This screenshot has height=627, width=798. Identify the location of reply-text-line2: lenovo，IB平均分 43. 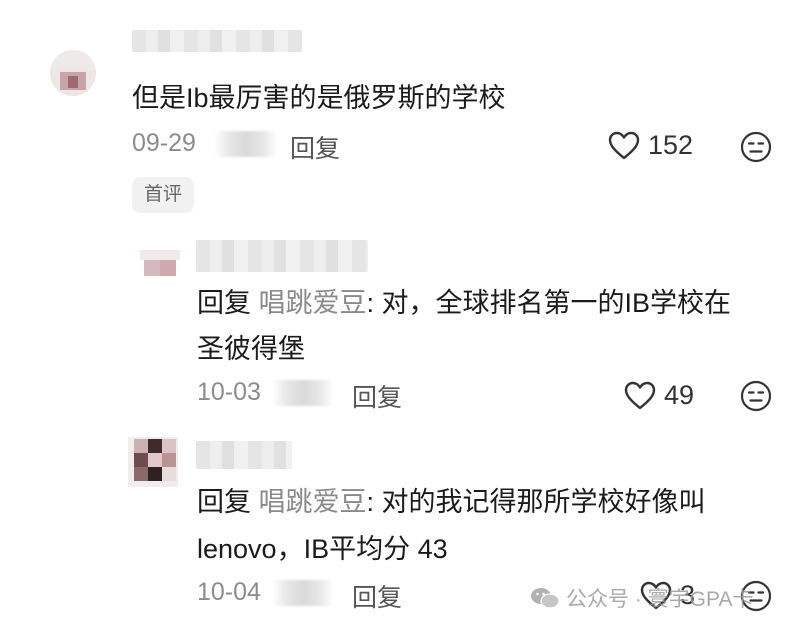
(322, 549).